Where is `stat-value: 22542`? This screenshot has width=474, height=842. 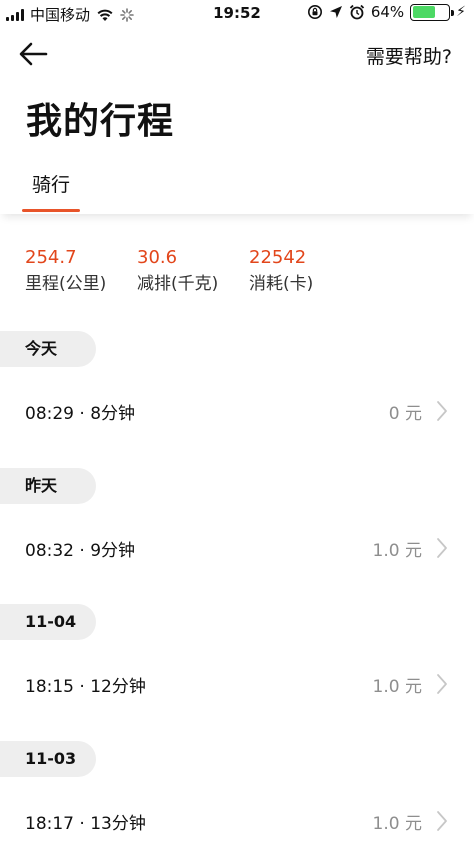
stat-value: 22542 is located at coordinates (278, 257).